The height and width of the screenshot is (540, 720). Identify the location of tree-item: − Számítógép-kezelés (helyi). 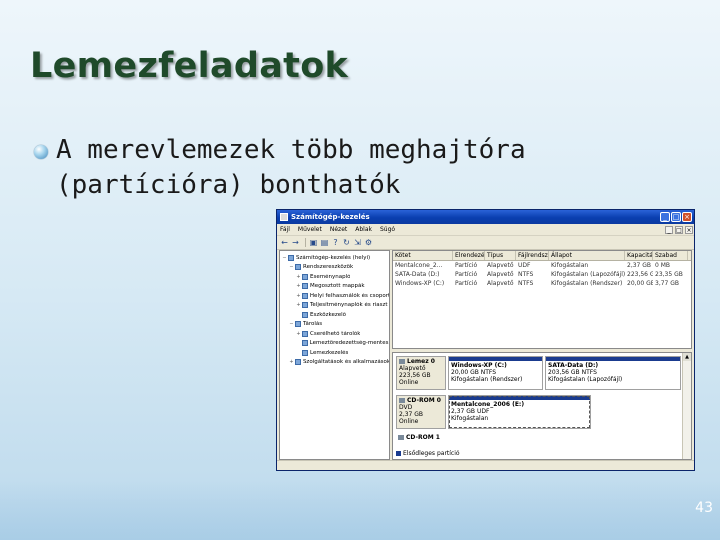
(334, 258).